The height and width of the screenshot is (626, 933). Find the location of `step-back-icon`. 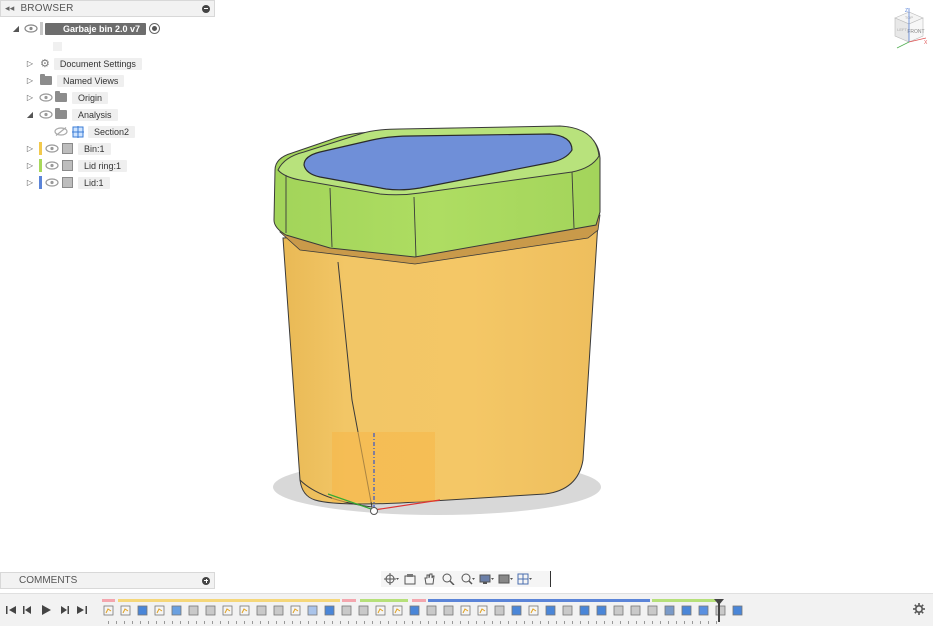

step-back-icon is located at coordinates (28, 610).